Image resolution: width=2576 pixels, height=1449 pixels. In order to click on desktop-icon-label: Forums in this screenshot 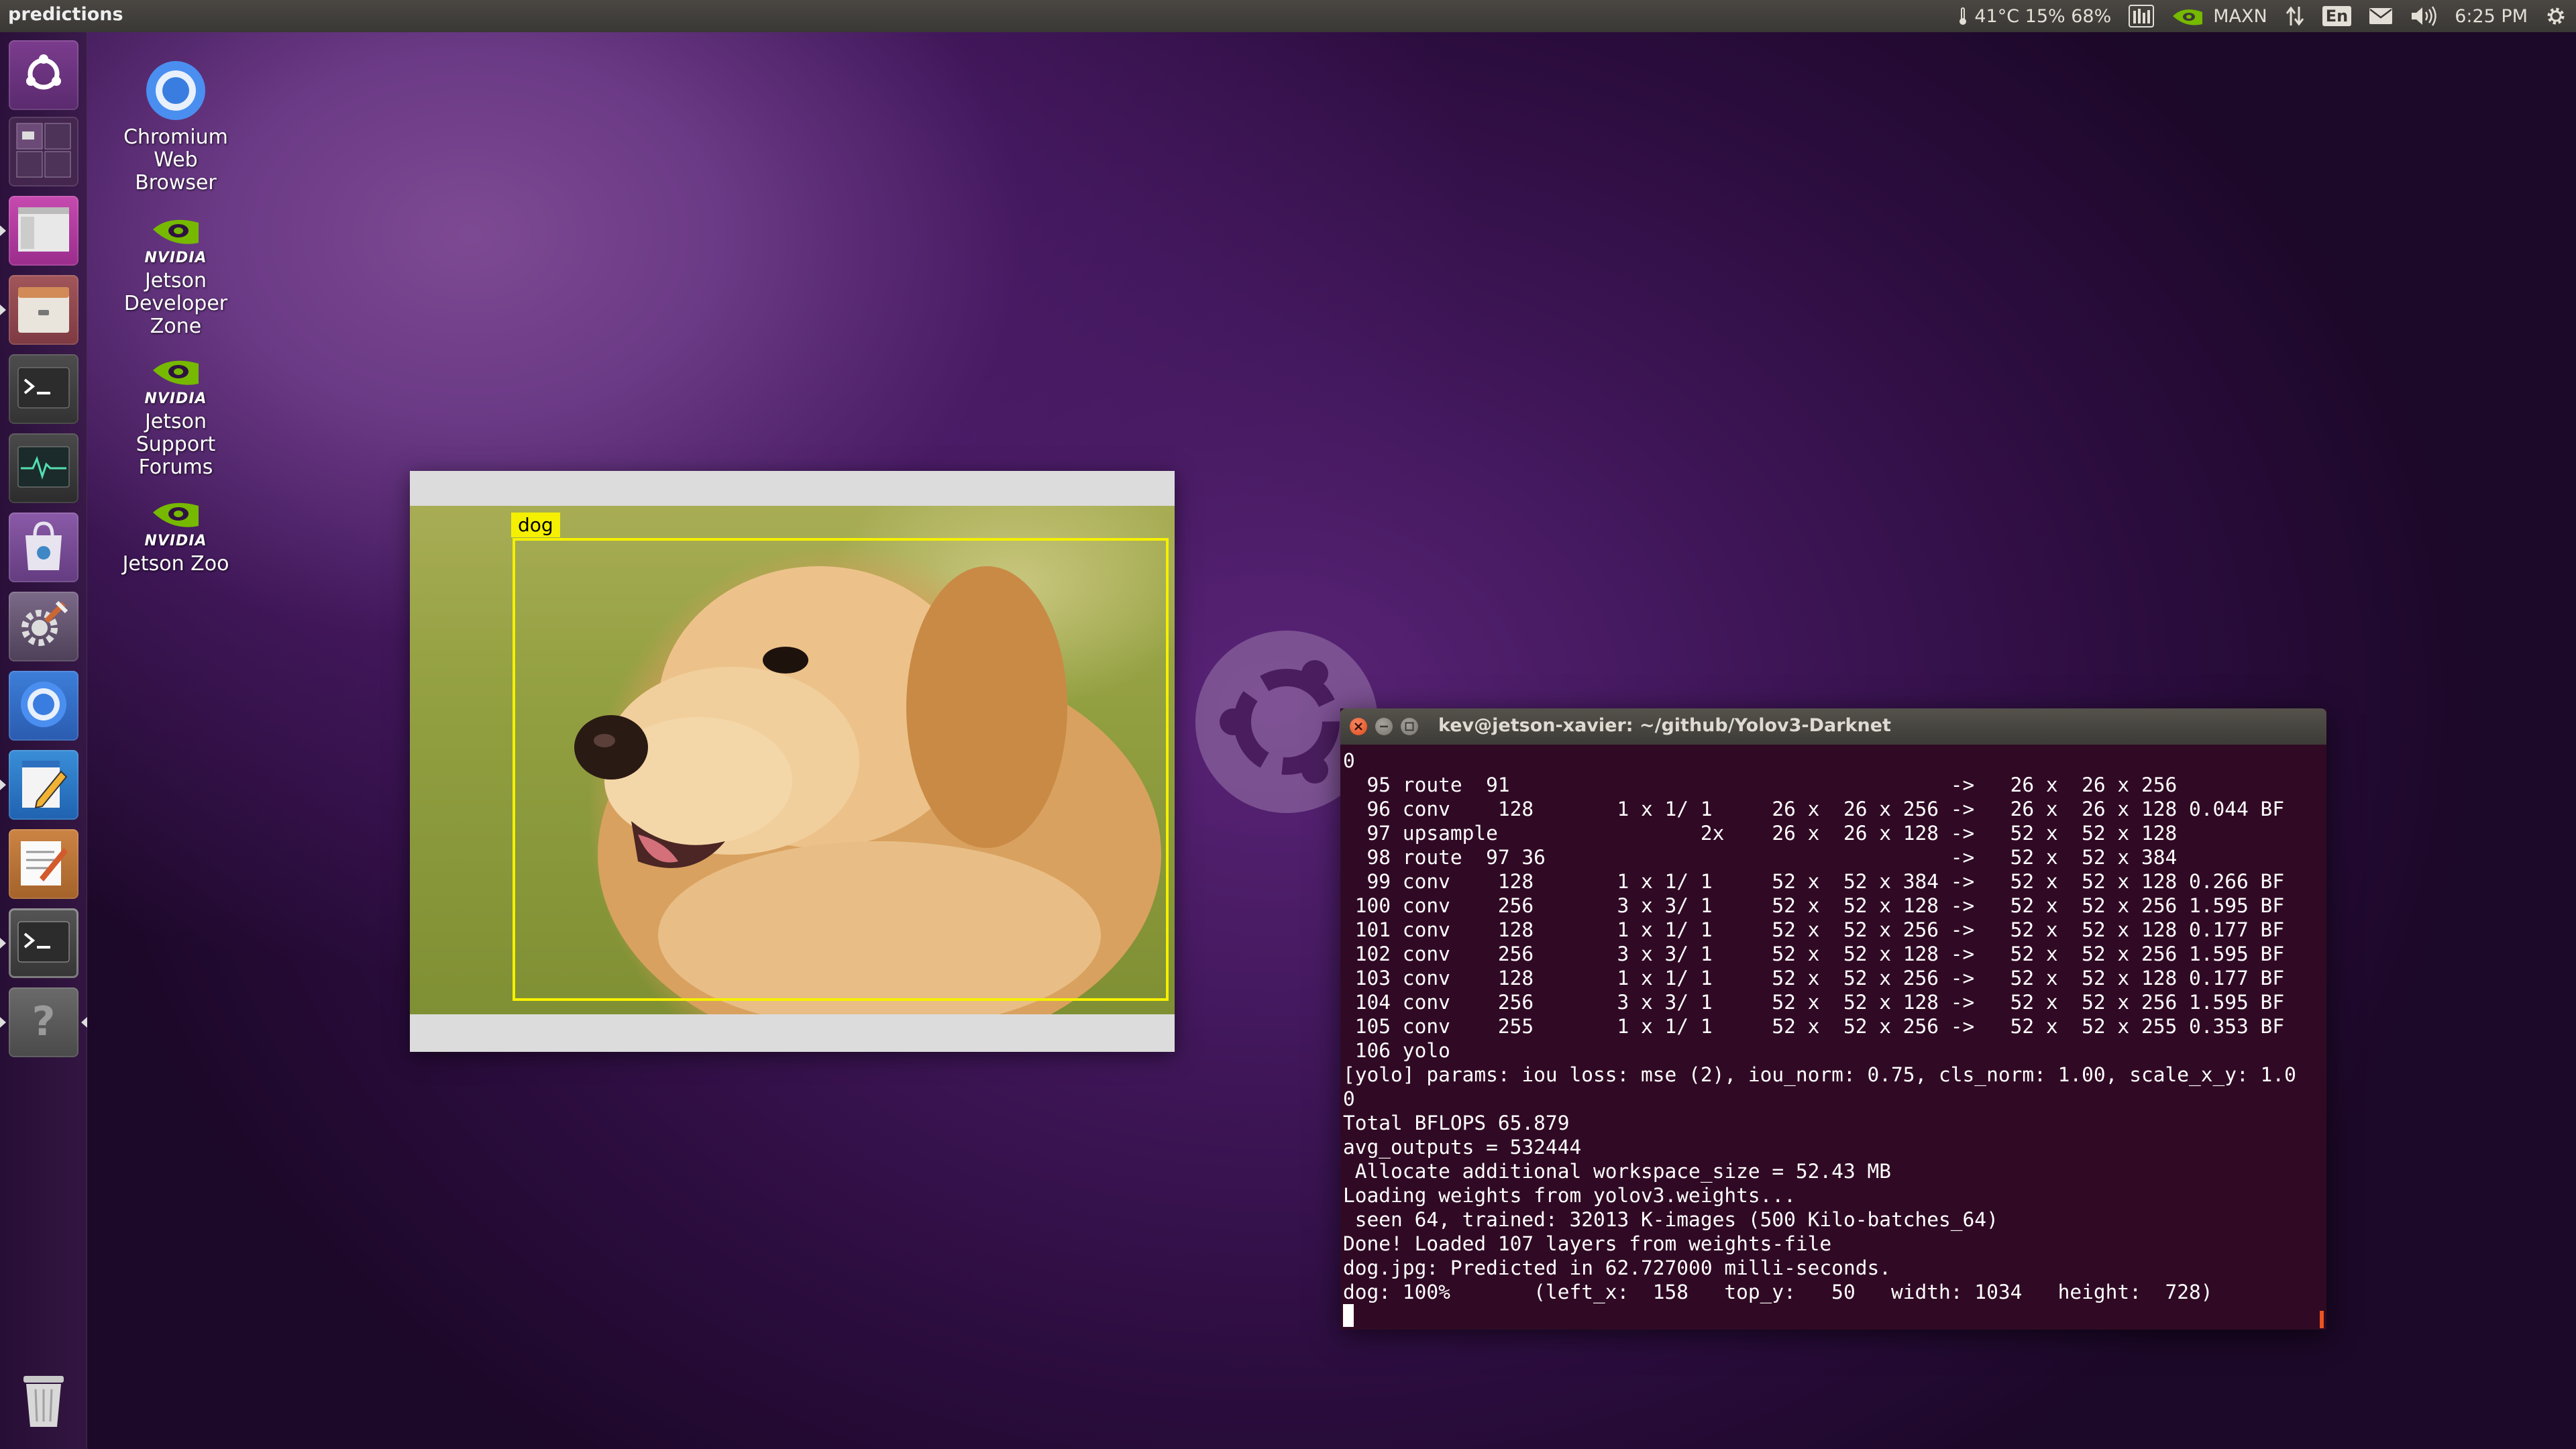, I will do `click(175, 467)`.